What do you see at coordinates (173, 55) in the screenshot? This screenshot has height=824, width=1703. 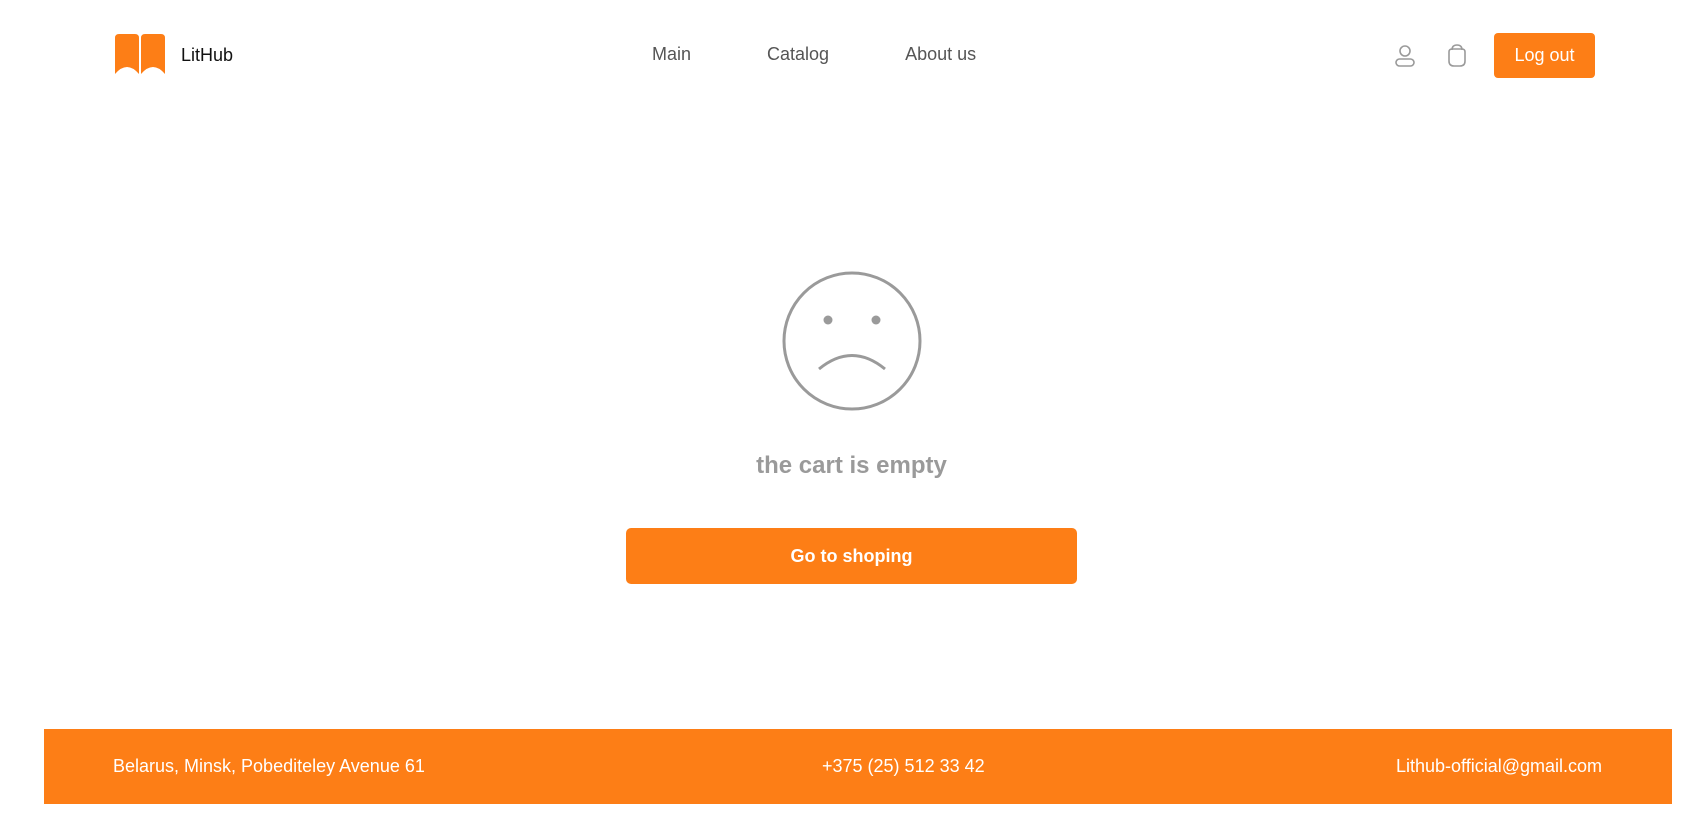 I see `logo: LitHub` at bounding box center [173, 55].